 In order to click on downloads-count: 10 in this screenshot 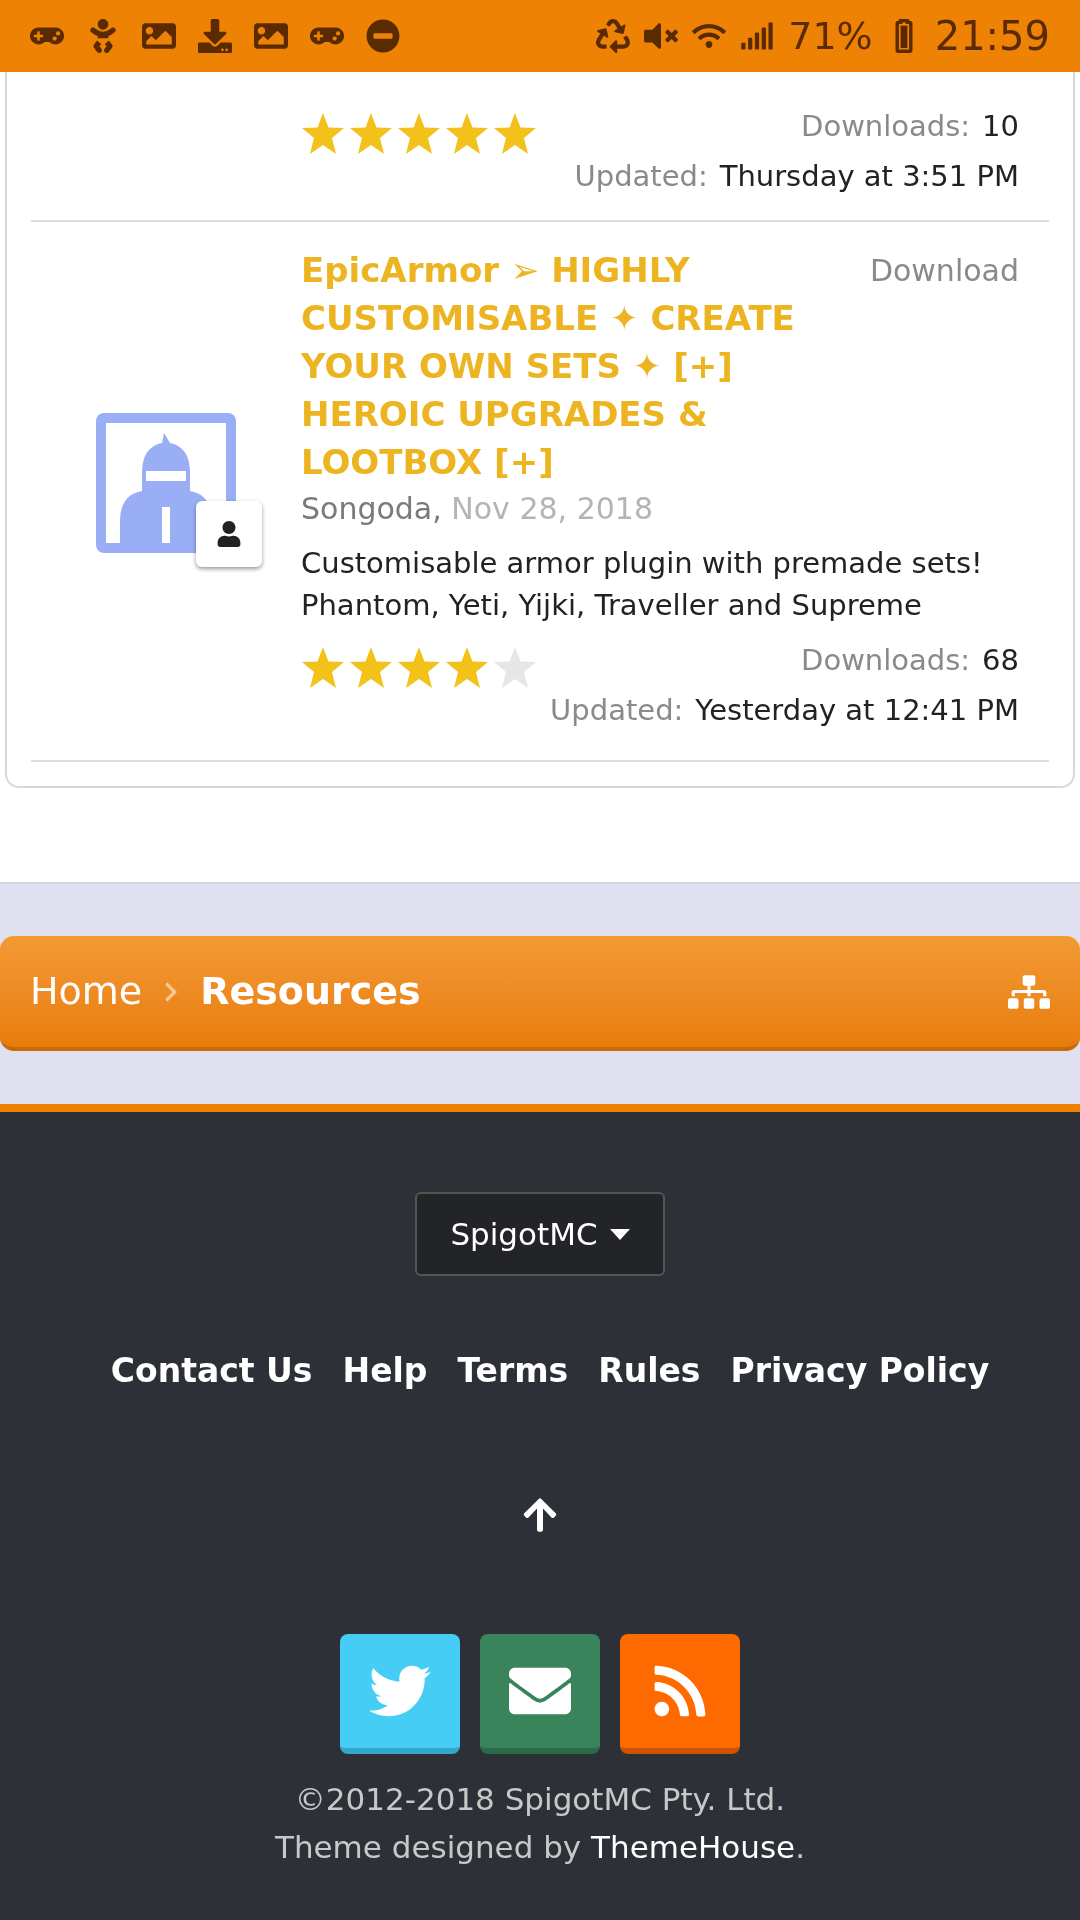, I will do `click(1000, 126)`.